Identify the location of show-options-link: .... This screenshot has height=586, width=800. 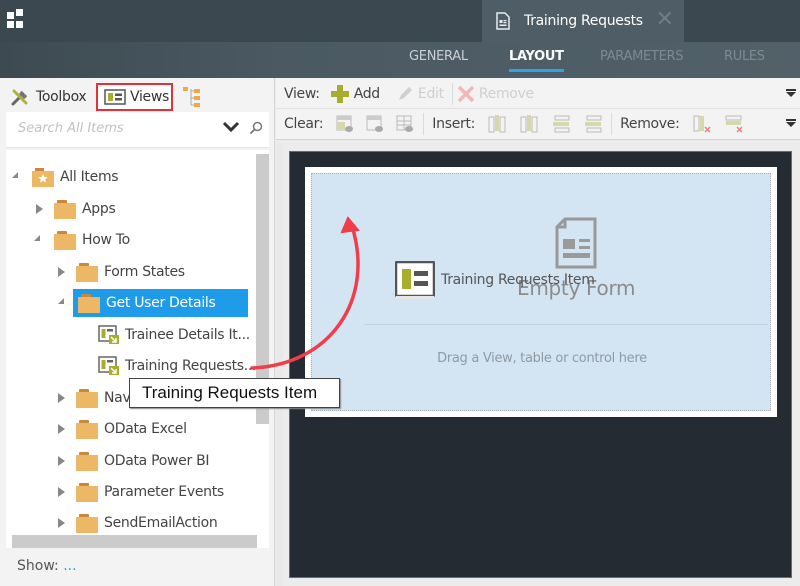
(69, 566).